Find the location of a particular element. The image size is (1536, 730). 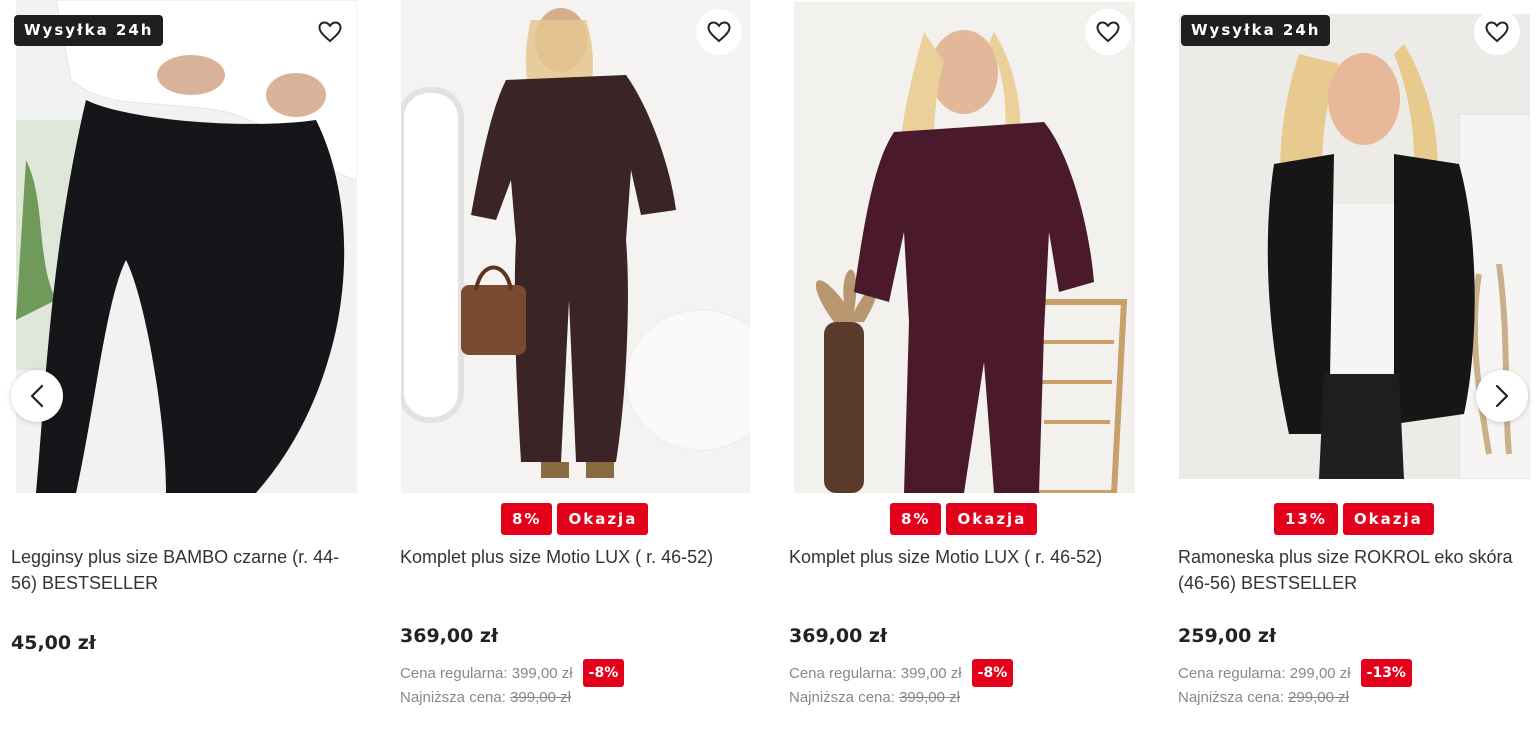

lowest-price-row: Najniższa cena: 299,00 zł is located at coordinates (1263, 697).